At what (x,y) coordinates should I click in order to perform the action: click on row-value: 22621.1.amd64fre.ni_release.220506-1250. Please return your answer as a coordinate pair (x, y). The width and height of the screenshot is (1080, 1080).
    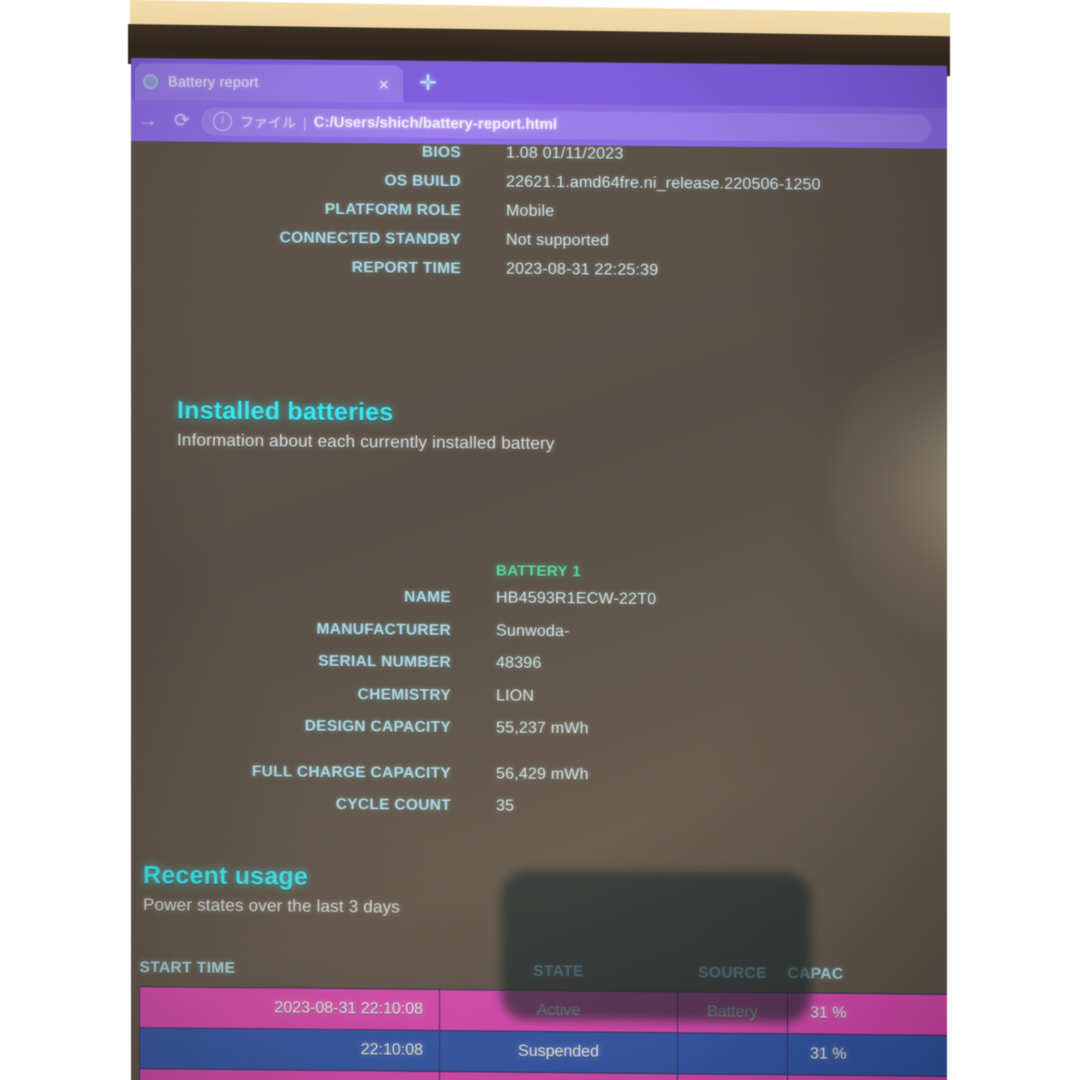
    Looking at the image, I should click on (663, 183).